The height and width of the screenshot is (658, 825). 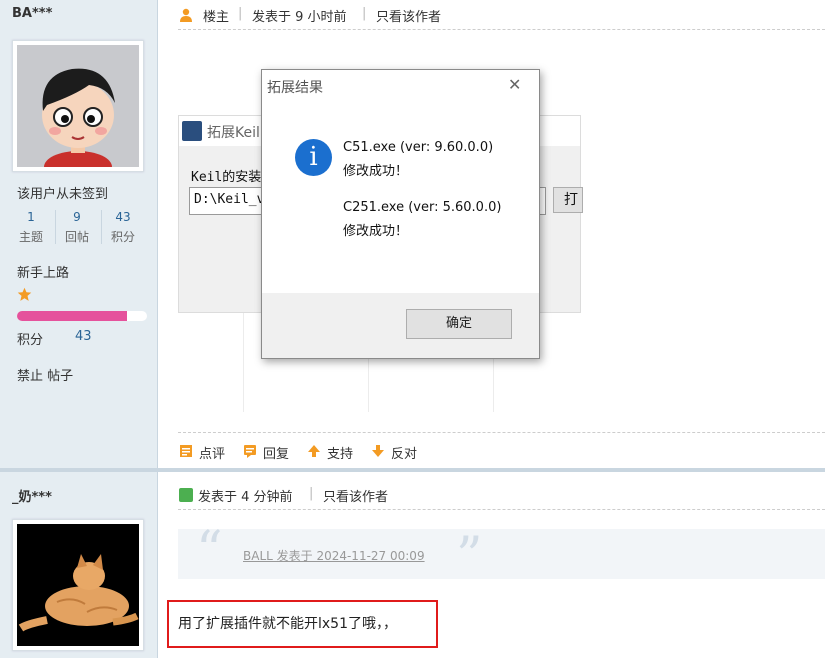 What do you see at coordinates (43, 271) in the screenshot?
I see `user-rank: 新手上路` at bounding box center [43, 271].